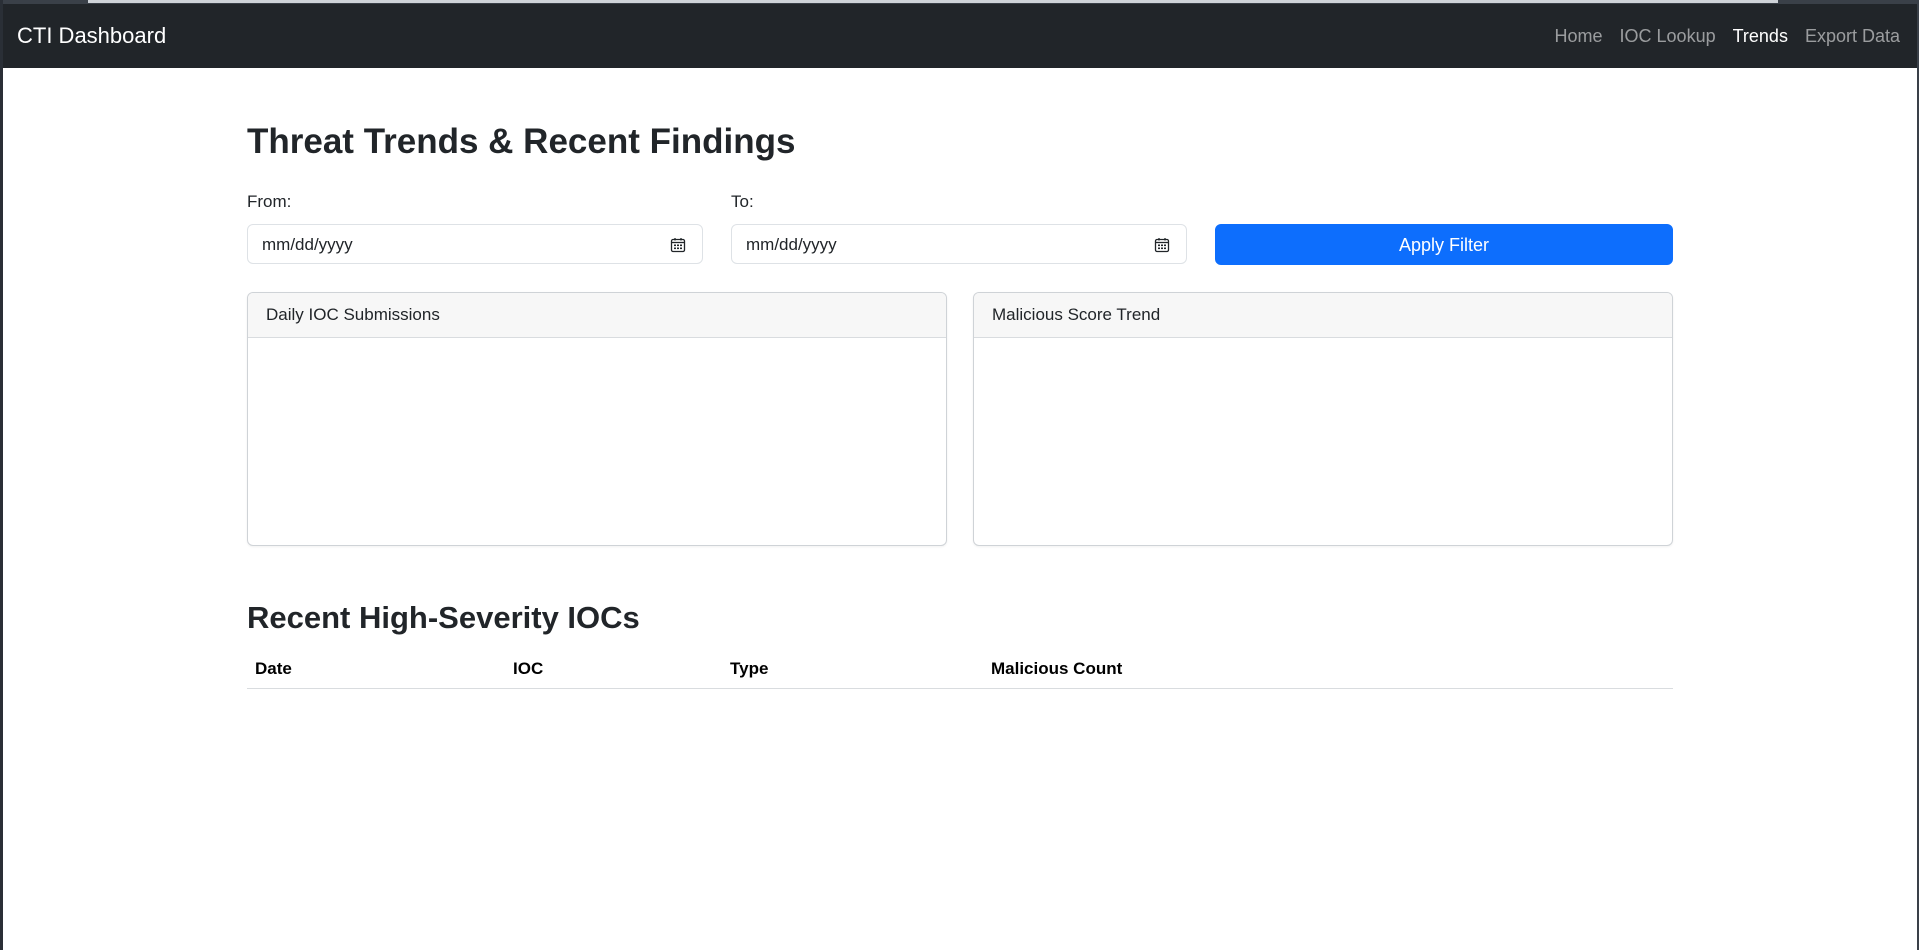  I want to click on to-label: To:, so click(742, 201).